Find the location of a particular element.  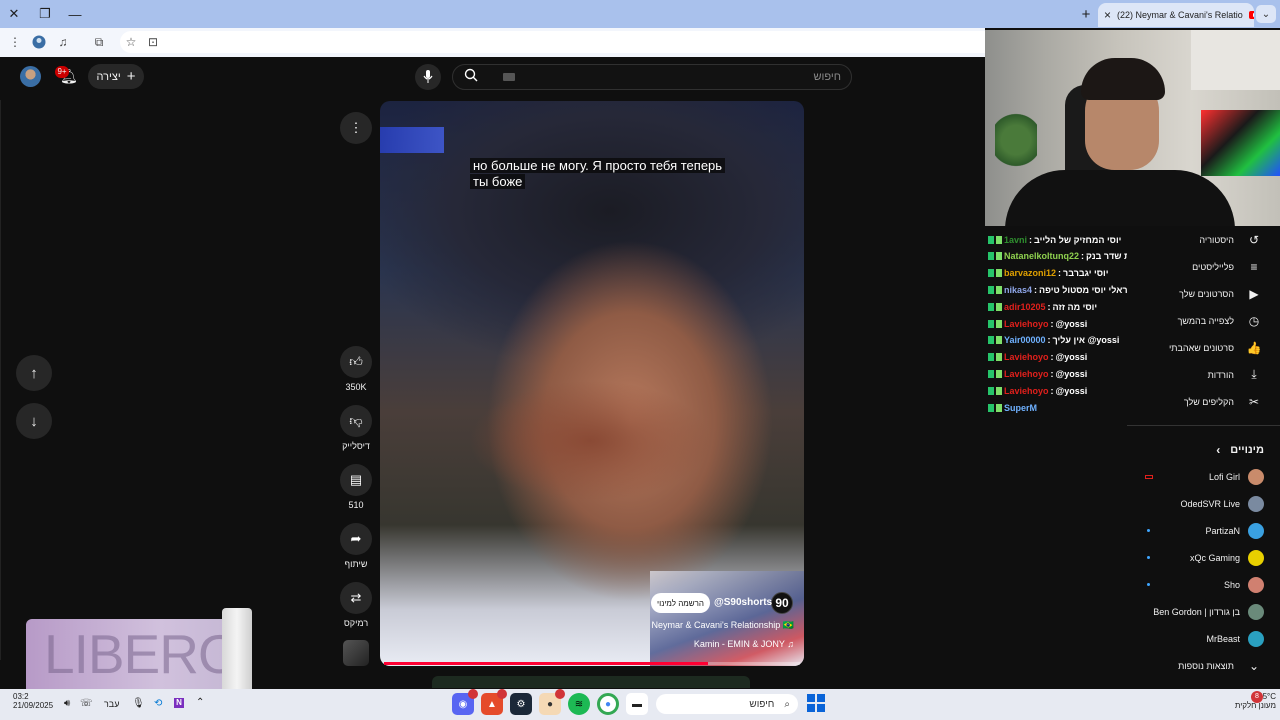

sidebar-item-downloads: הורדות ⤓ is located at coordinates (1195, 374).